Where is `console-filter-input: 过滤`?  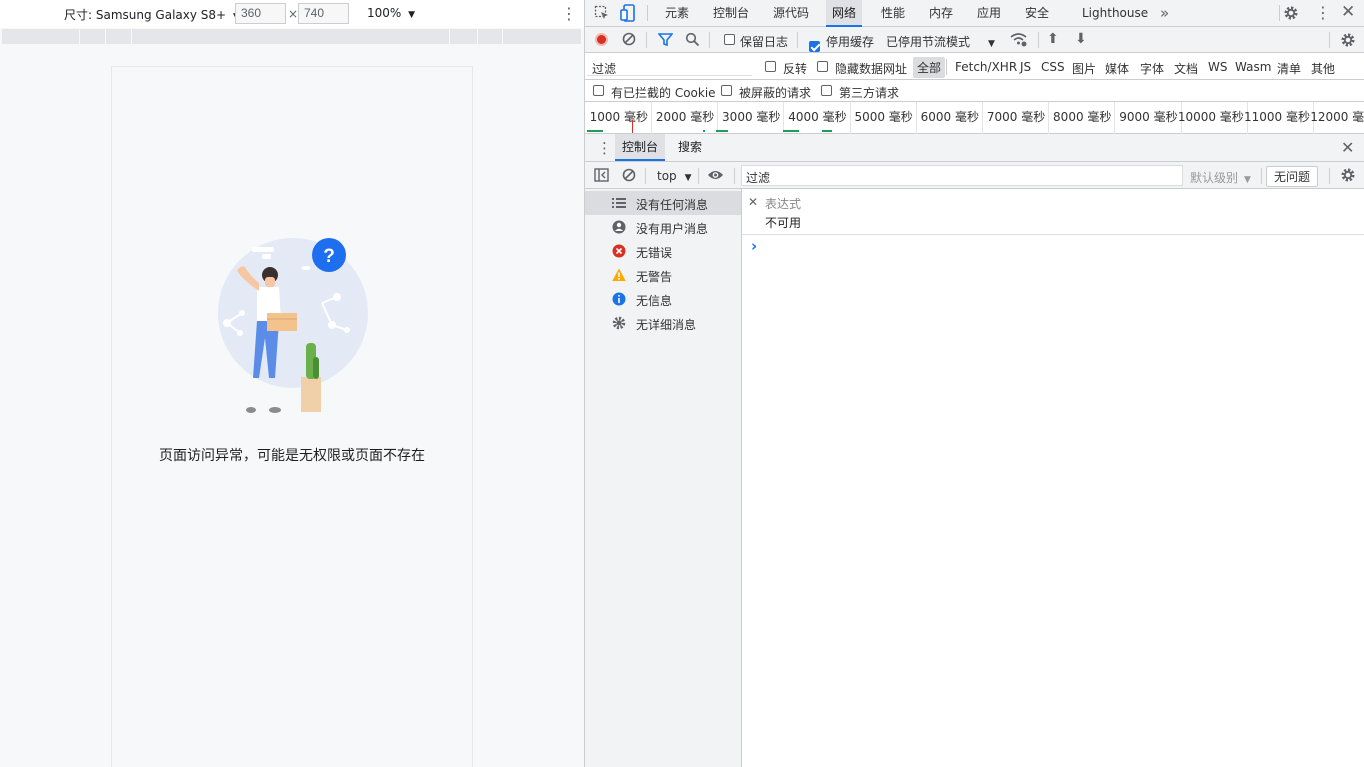
console-filter-input: 过滤 is located at coordinates (758, 177).